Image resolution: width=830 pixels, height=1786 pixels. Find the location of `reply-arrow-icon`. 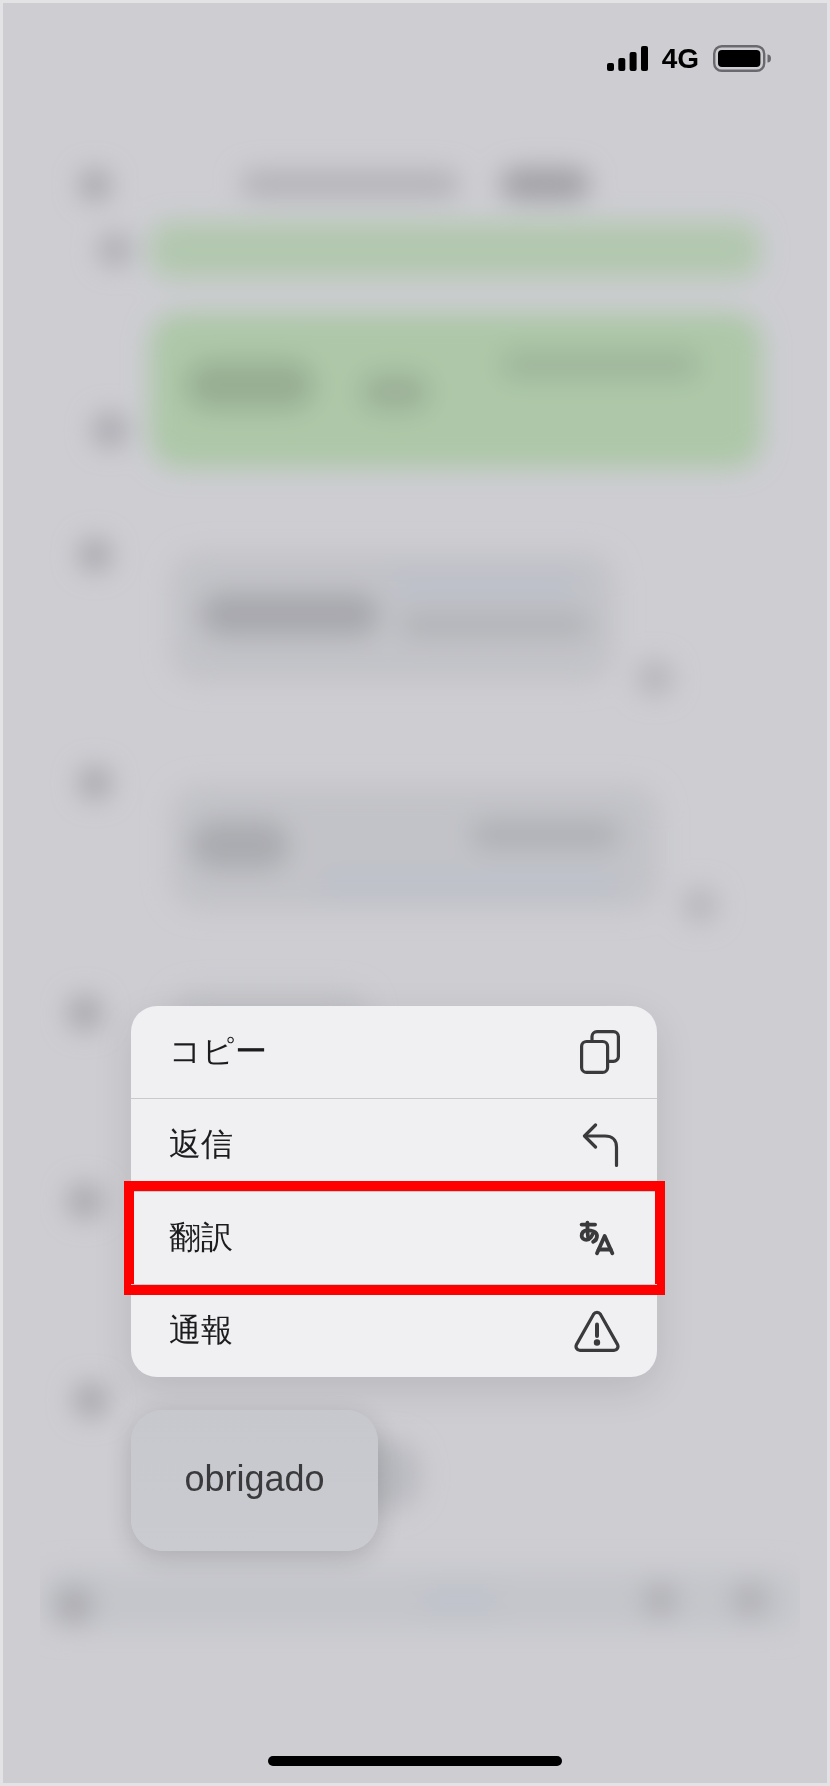

reply-arrow-icon is located at coordinates (601, 1145).